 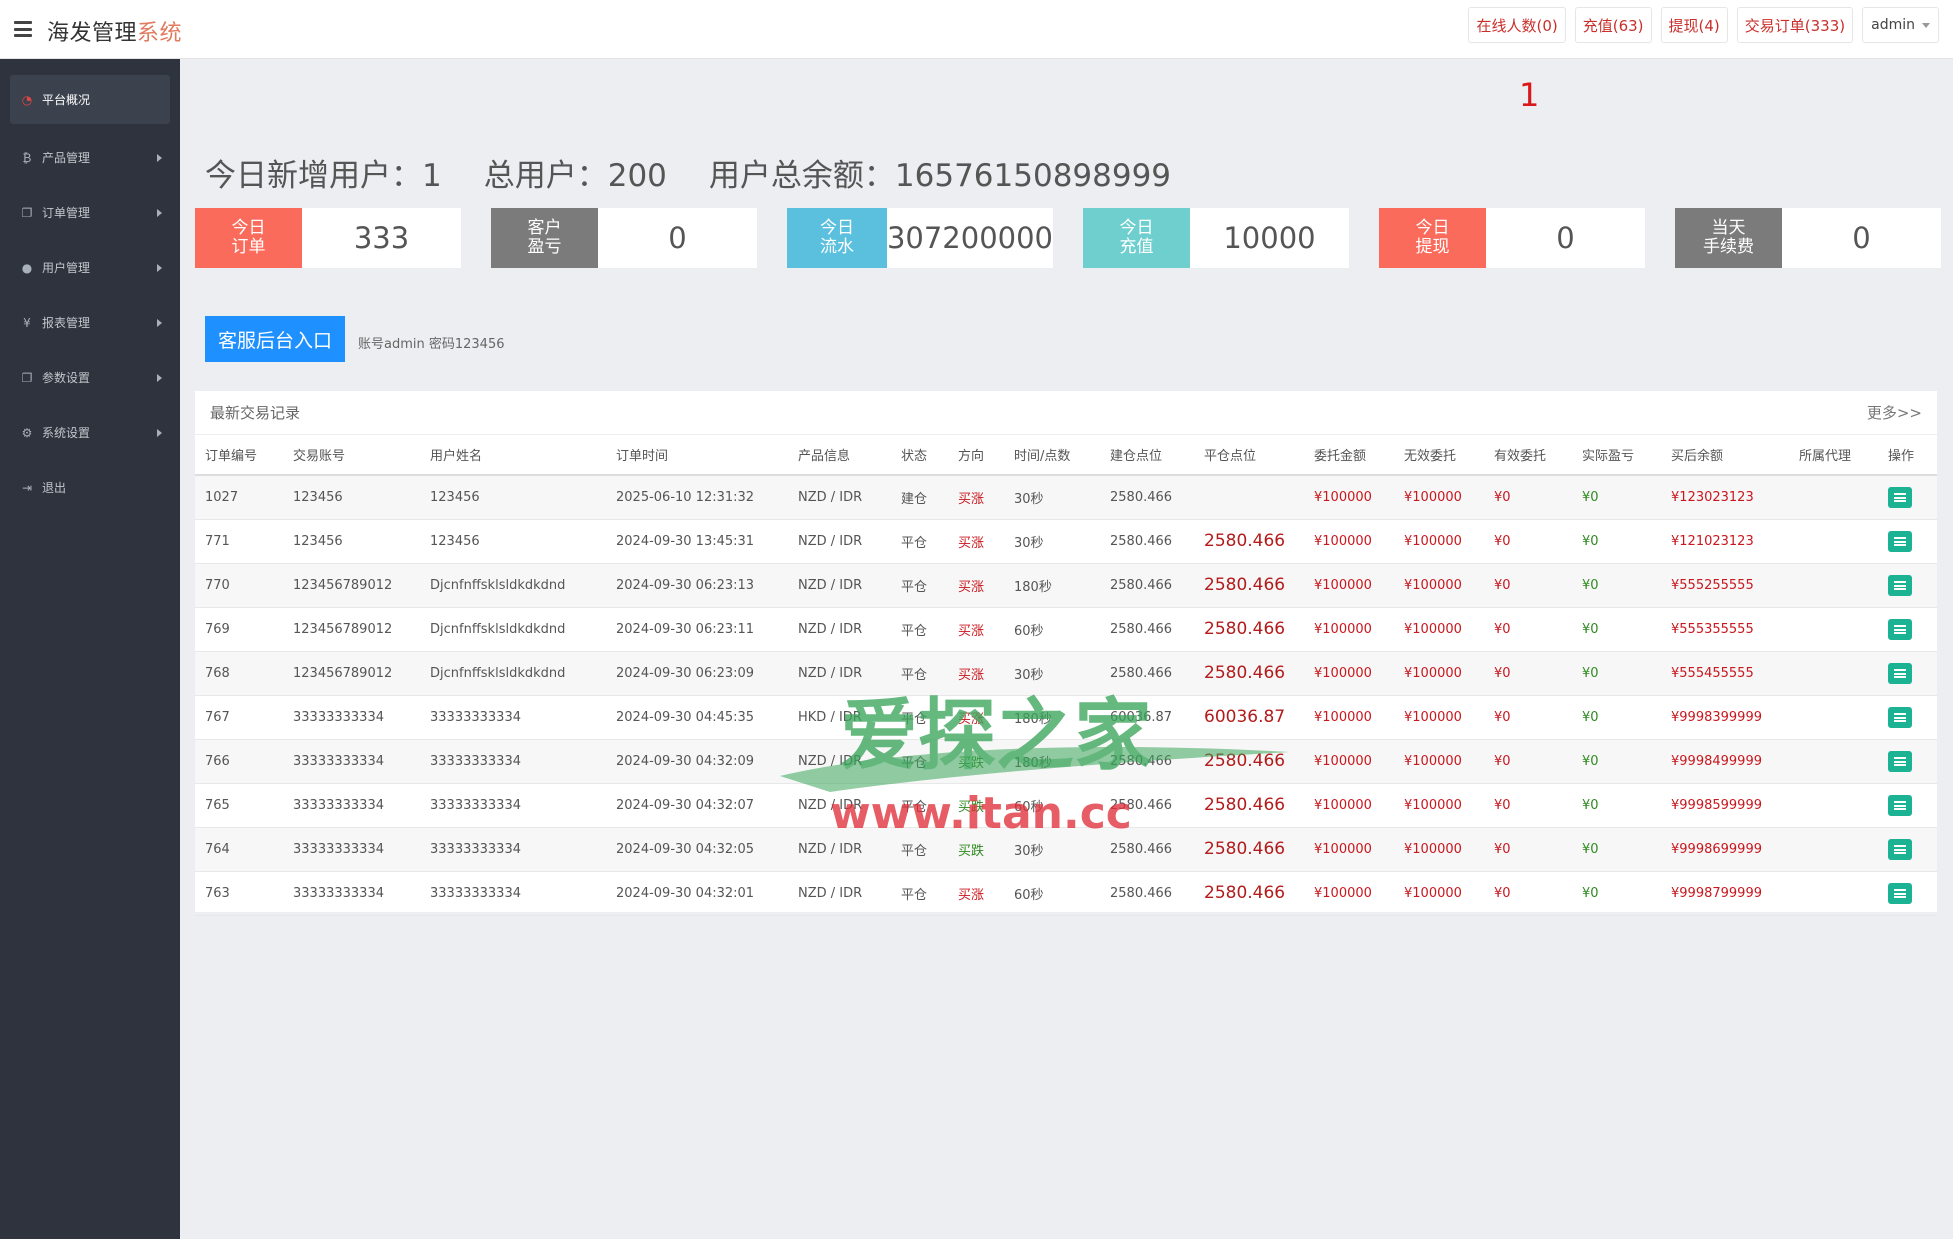 What do you see at coordinates (328, 238) in the screenshot?
I see `stat-card: 今日 订单 333` at bounding box center [328, 238].